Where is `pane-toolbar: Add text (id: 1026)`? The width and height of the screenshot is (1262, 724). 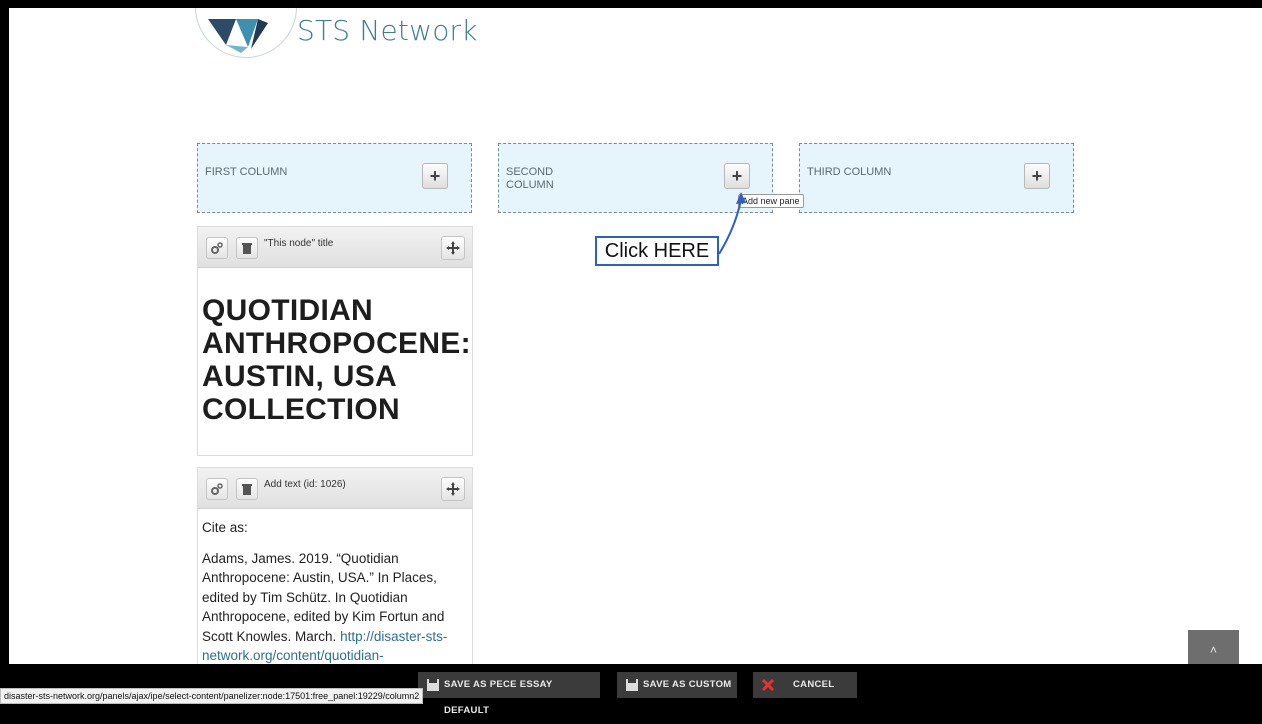
pane-toolbar: Add text (id: 1026) is located at coordinates (335, 488).